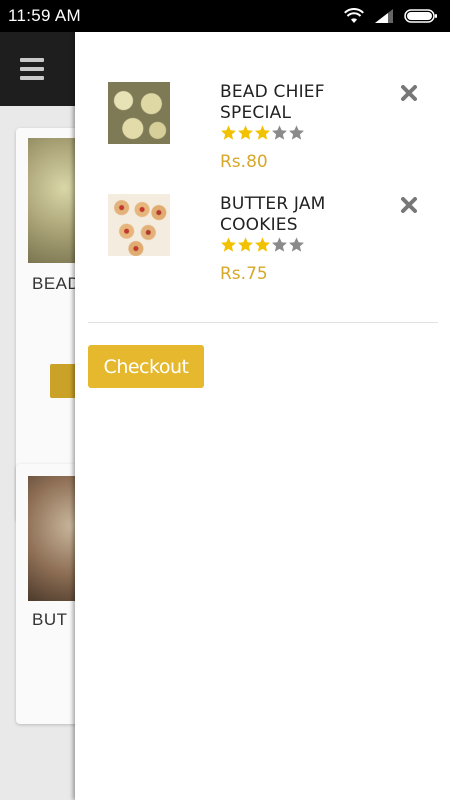 Image resolution: width=450 pixels, height=800 pixels. I want to click on hamburger-menu-icon, so click(32, 69).